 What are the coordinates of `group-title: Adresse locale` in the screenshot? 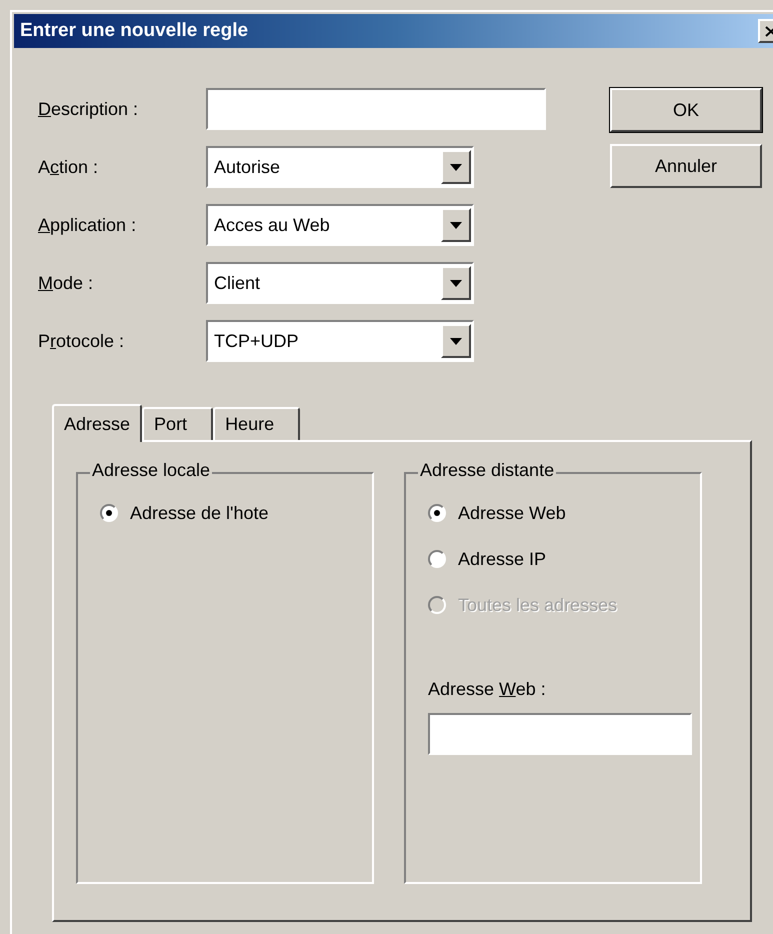 It's located at (151, 470).